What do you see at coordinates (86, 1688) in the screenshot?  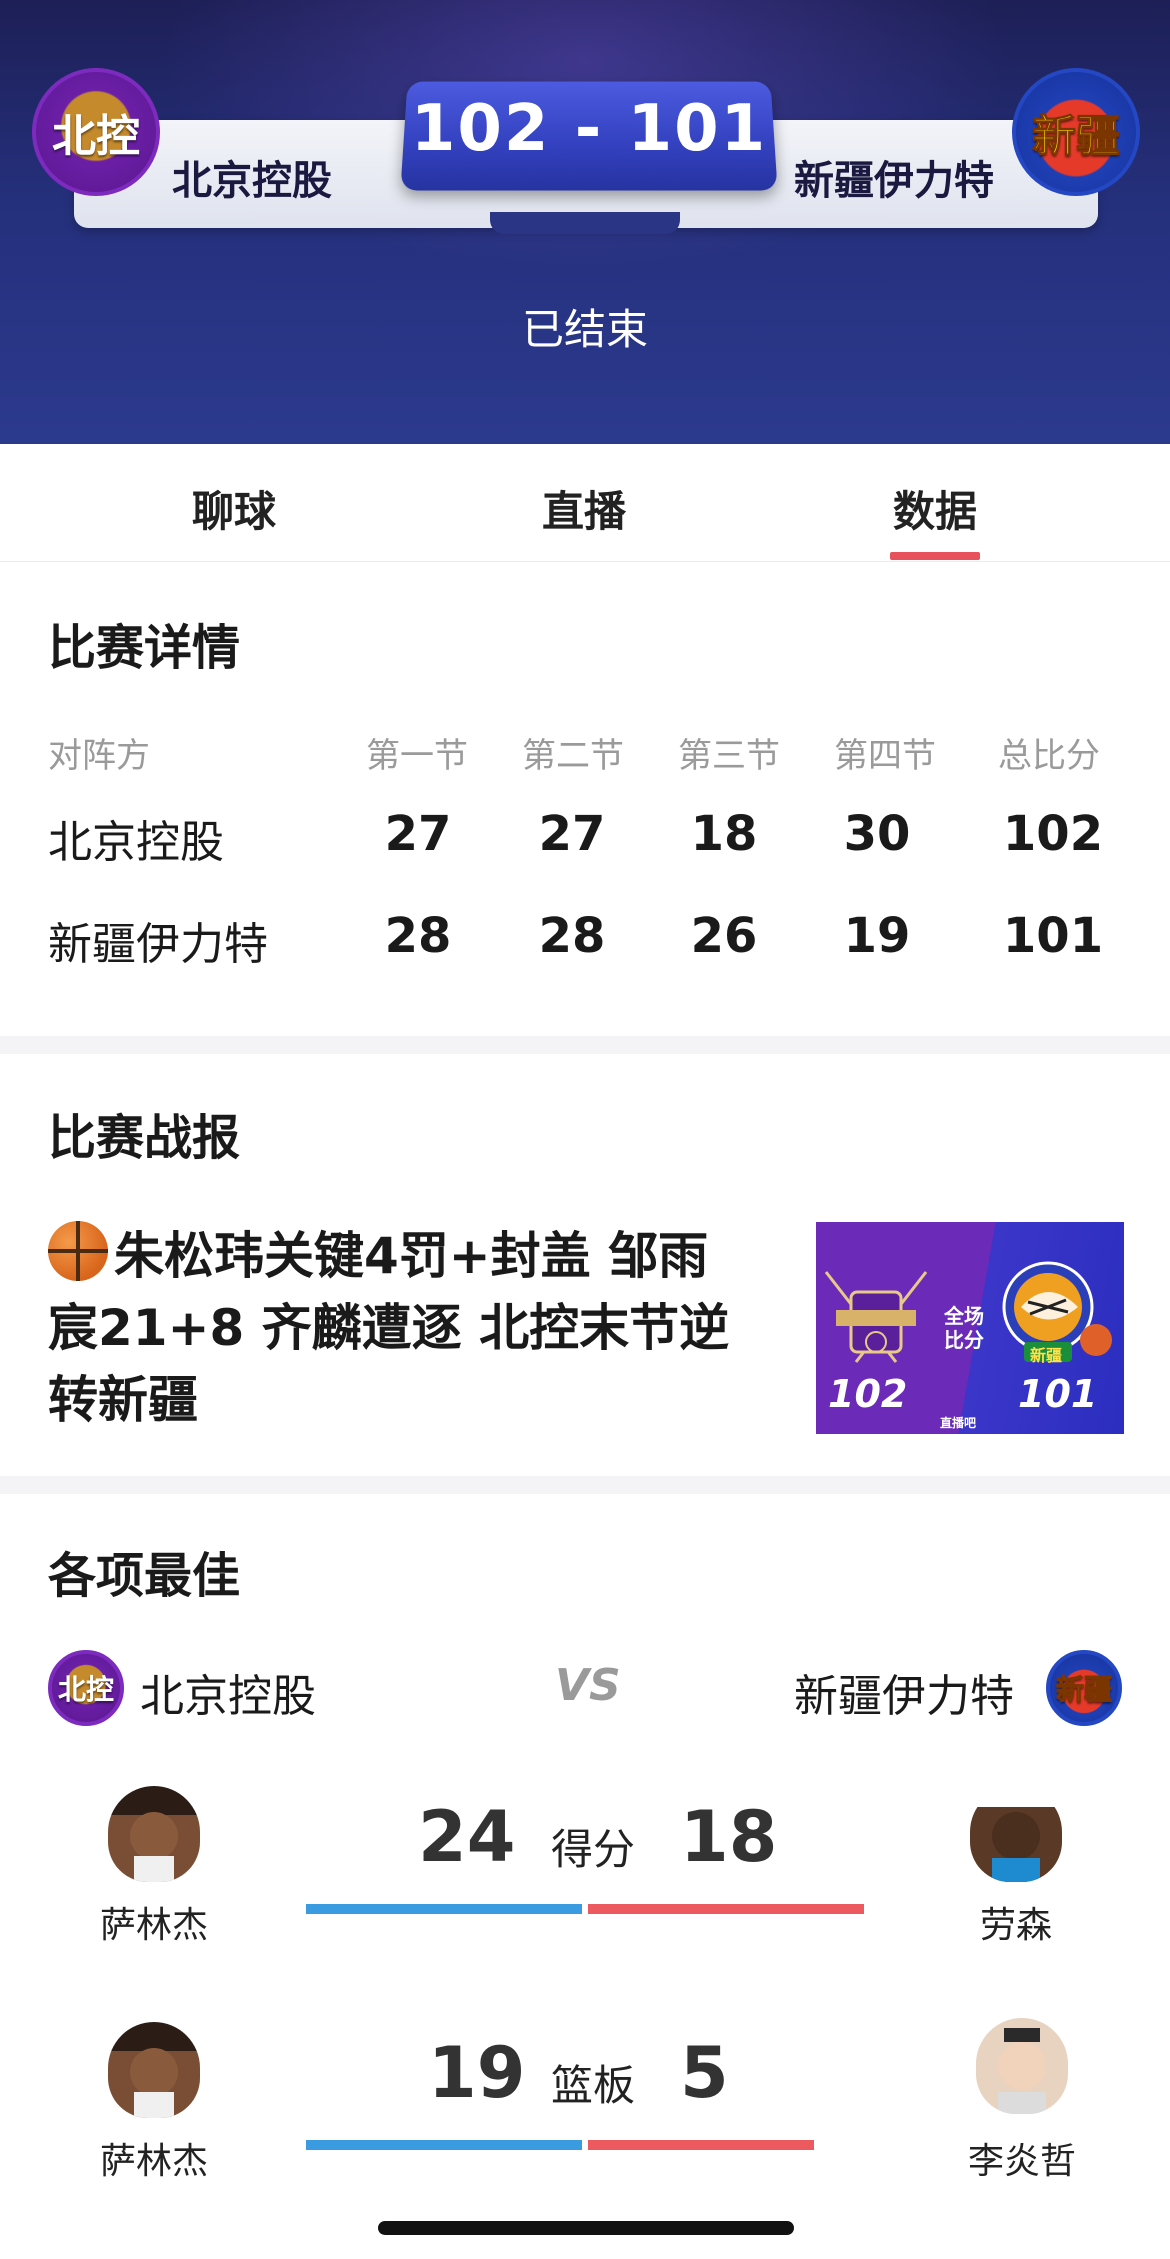 I see `home-team-small-logo: 北控` at bounding box center [86, 1688].